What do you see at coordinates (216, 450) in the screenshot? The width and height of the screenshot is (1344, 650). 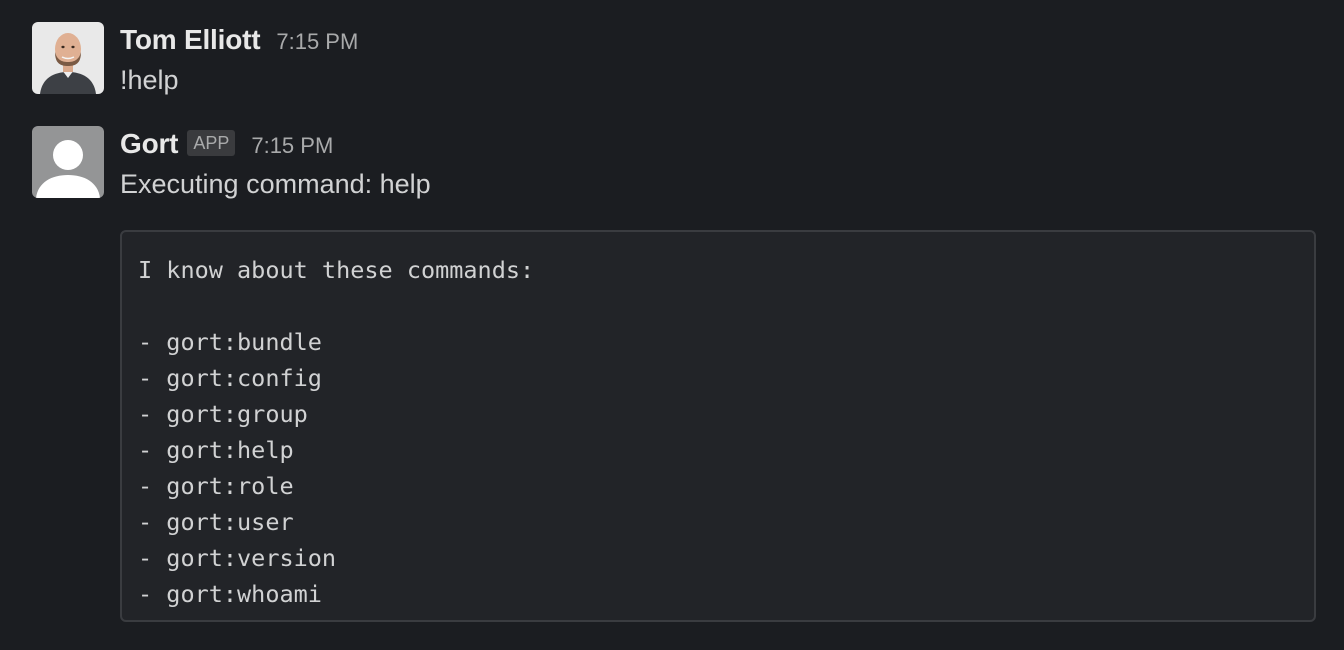 I see `code-line: - gort:help` at bounding box center [216, 450].